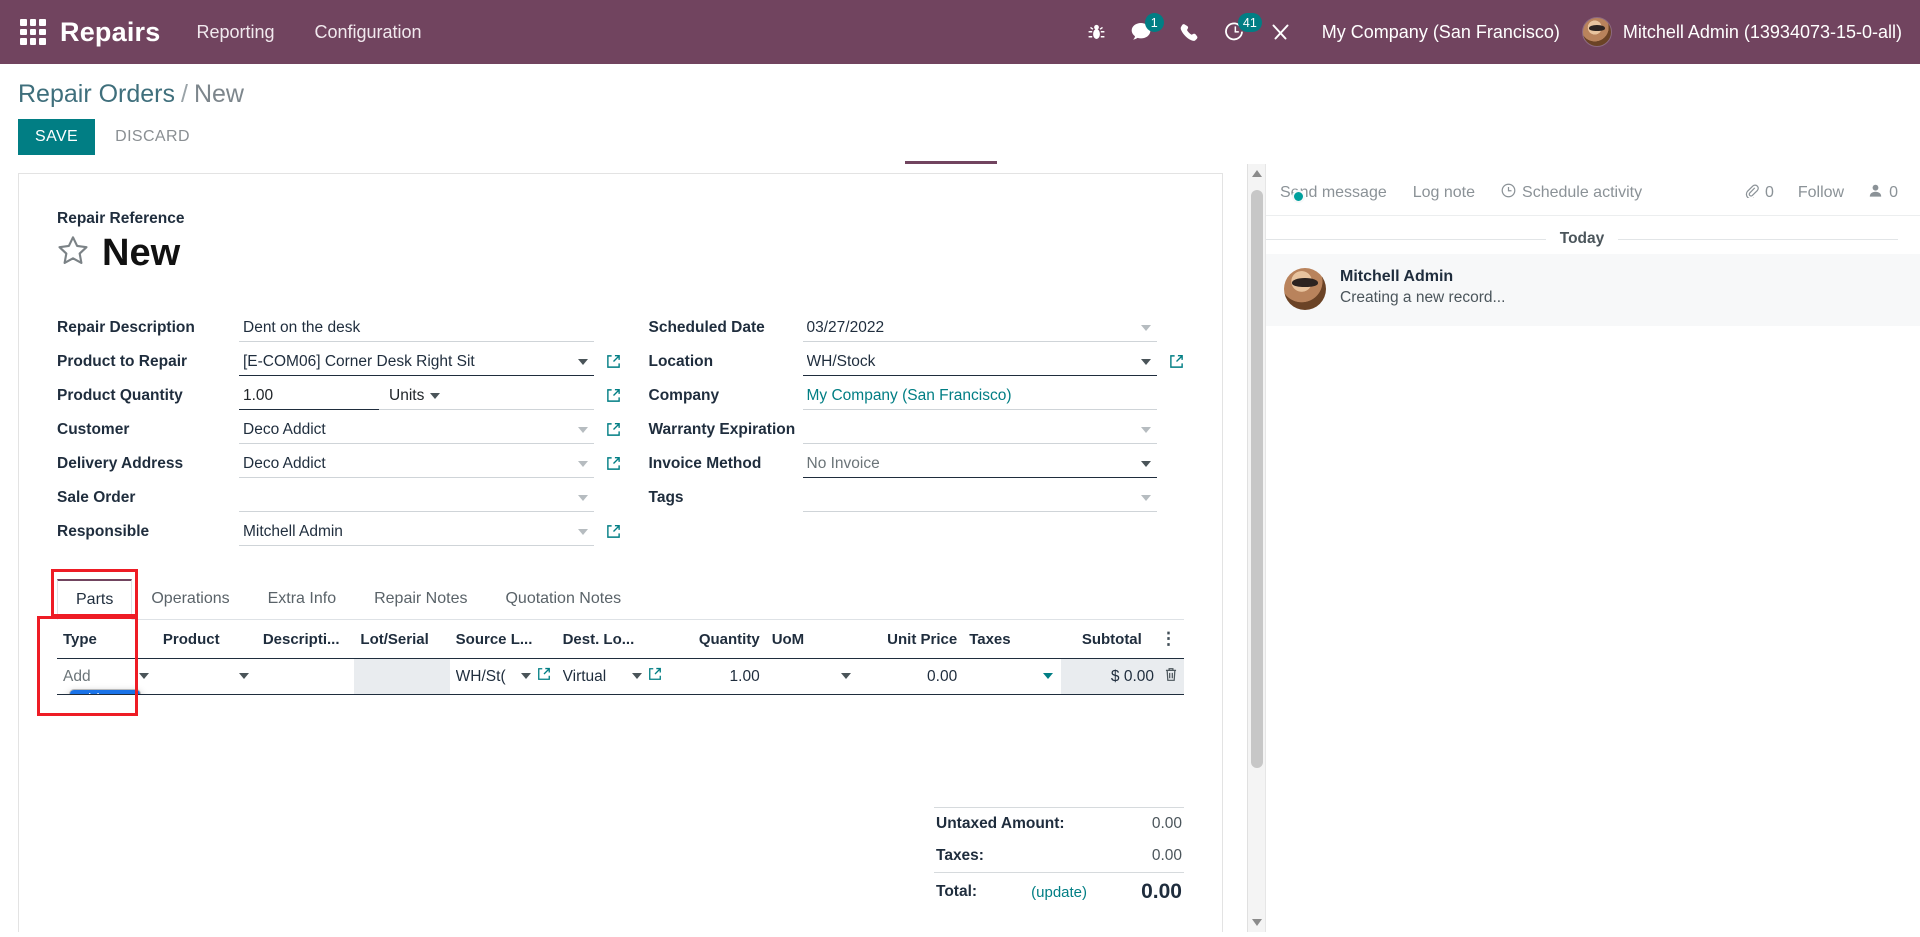  Describe the element at coordinates (416, 432) in the screenshot. I see `customer-input: Deco Addict` at that location.